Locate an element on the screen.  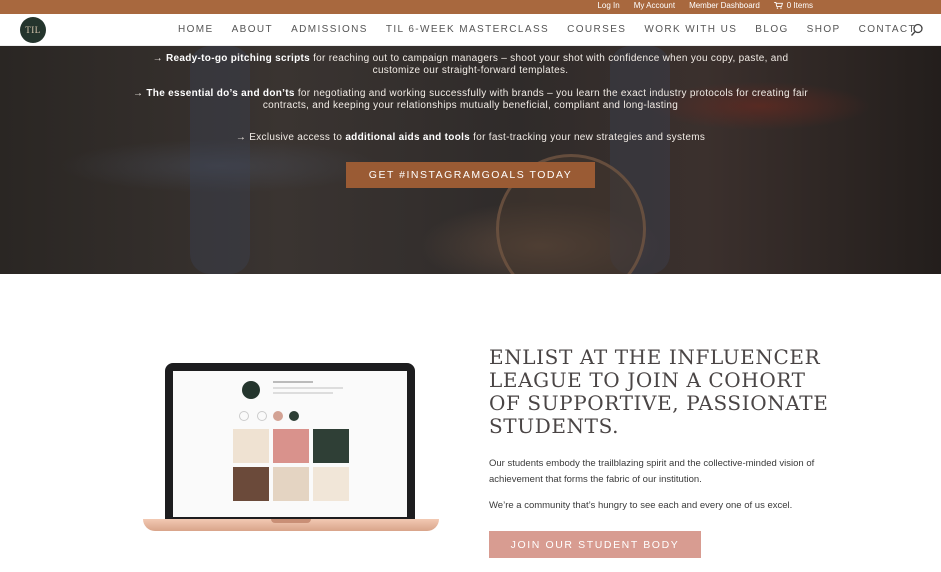
nav-item-shop: SHOP is located at coordinates (824, 29).